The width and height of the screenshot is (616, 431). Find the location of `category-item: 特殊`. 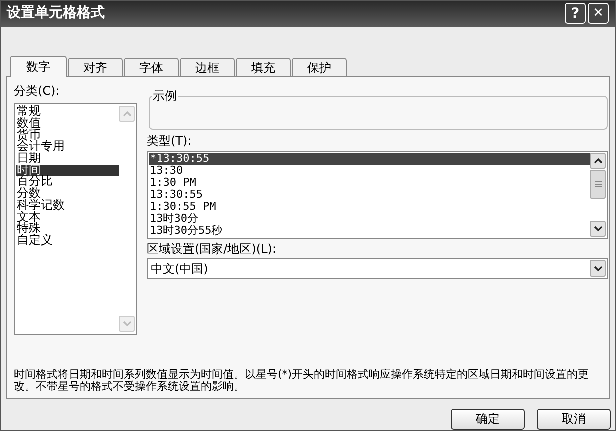

category-item: 特殊 is located at coordinates (67, 229).